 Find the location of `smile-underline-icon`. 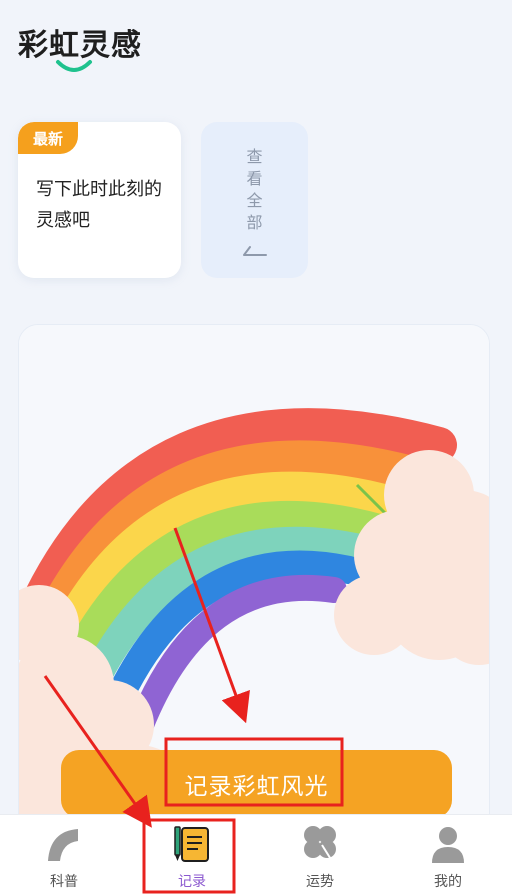

smile-underline-icon is located at coordinates (74, 66).